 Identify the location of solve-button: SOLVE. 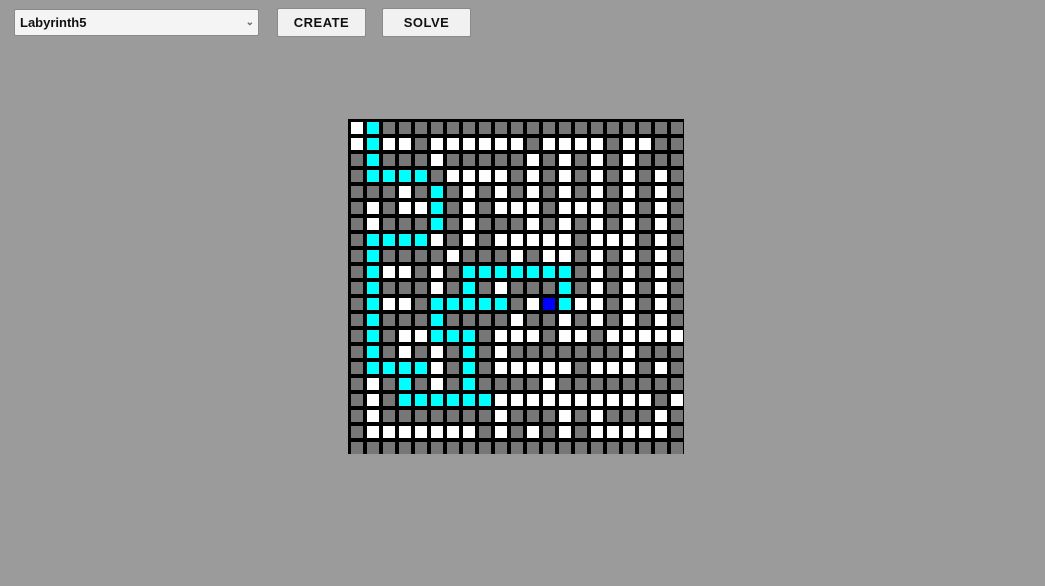
(426, 22).